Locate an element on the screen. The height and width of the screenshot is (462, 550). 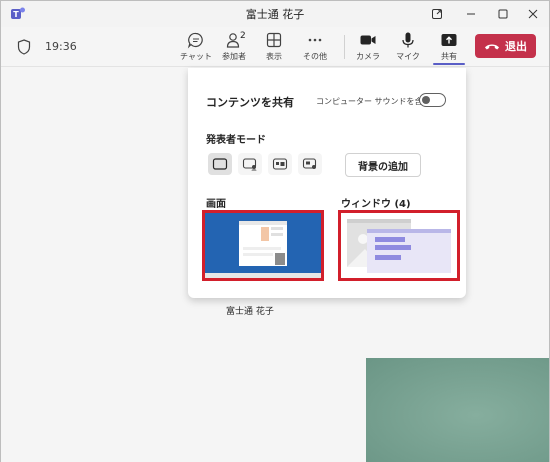
leave-label: 退出 is located at coordinates (516, 46).